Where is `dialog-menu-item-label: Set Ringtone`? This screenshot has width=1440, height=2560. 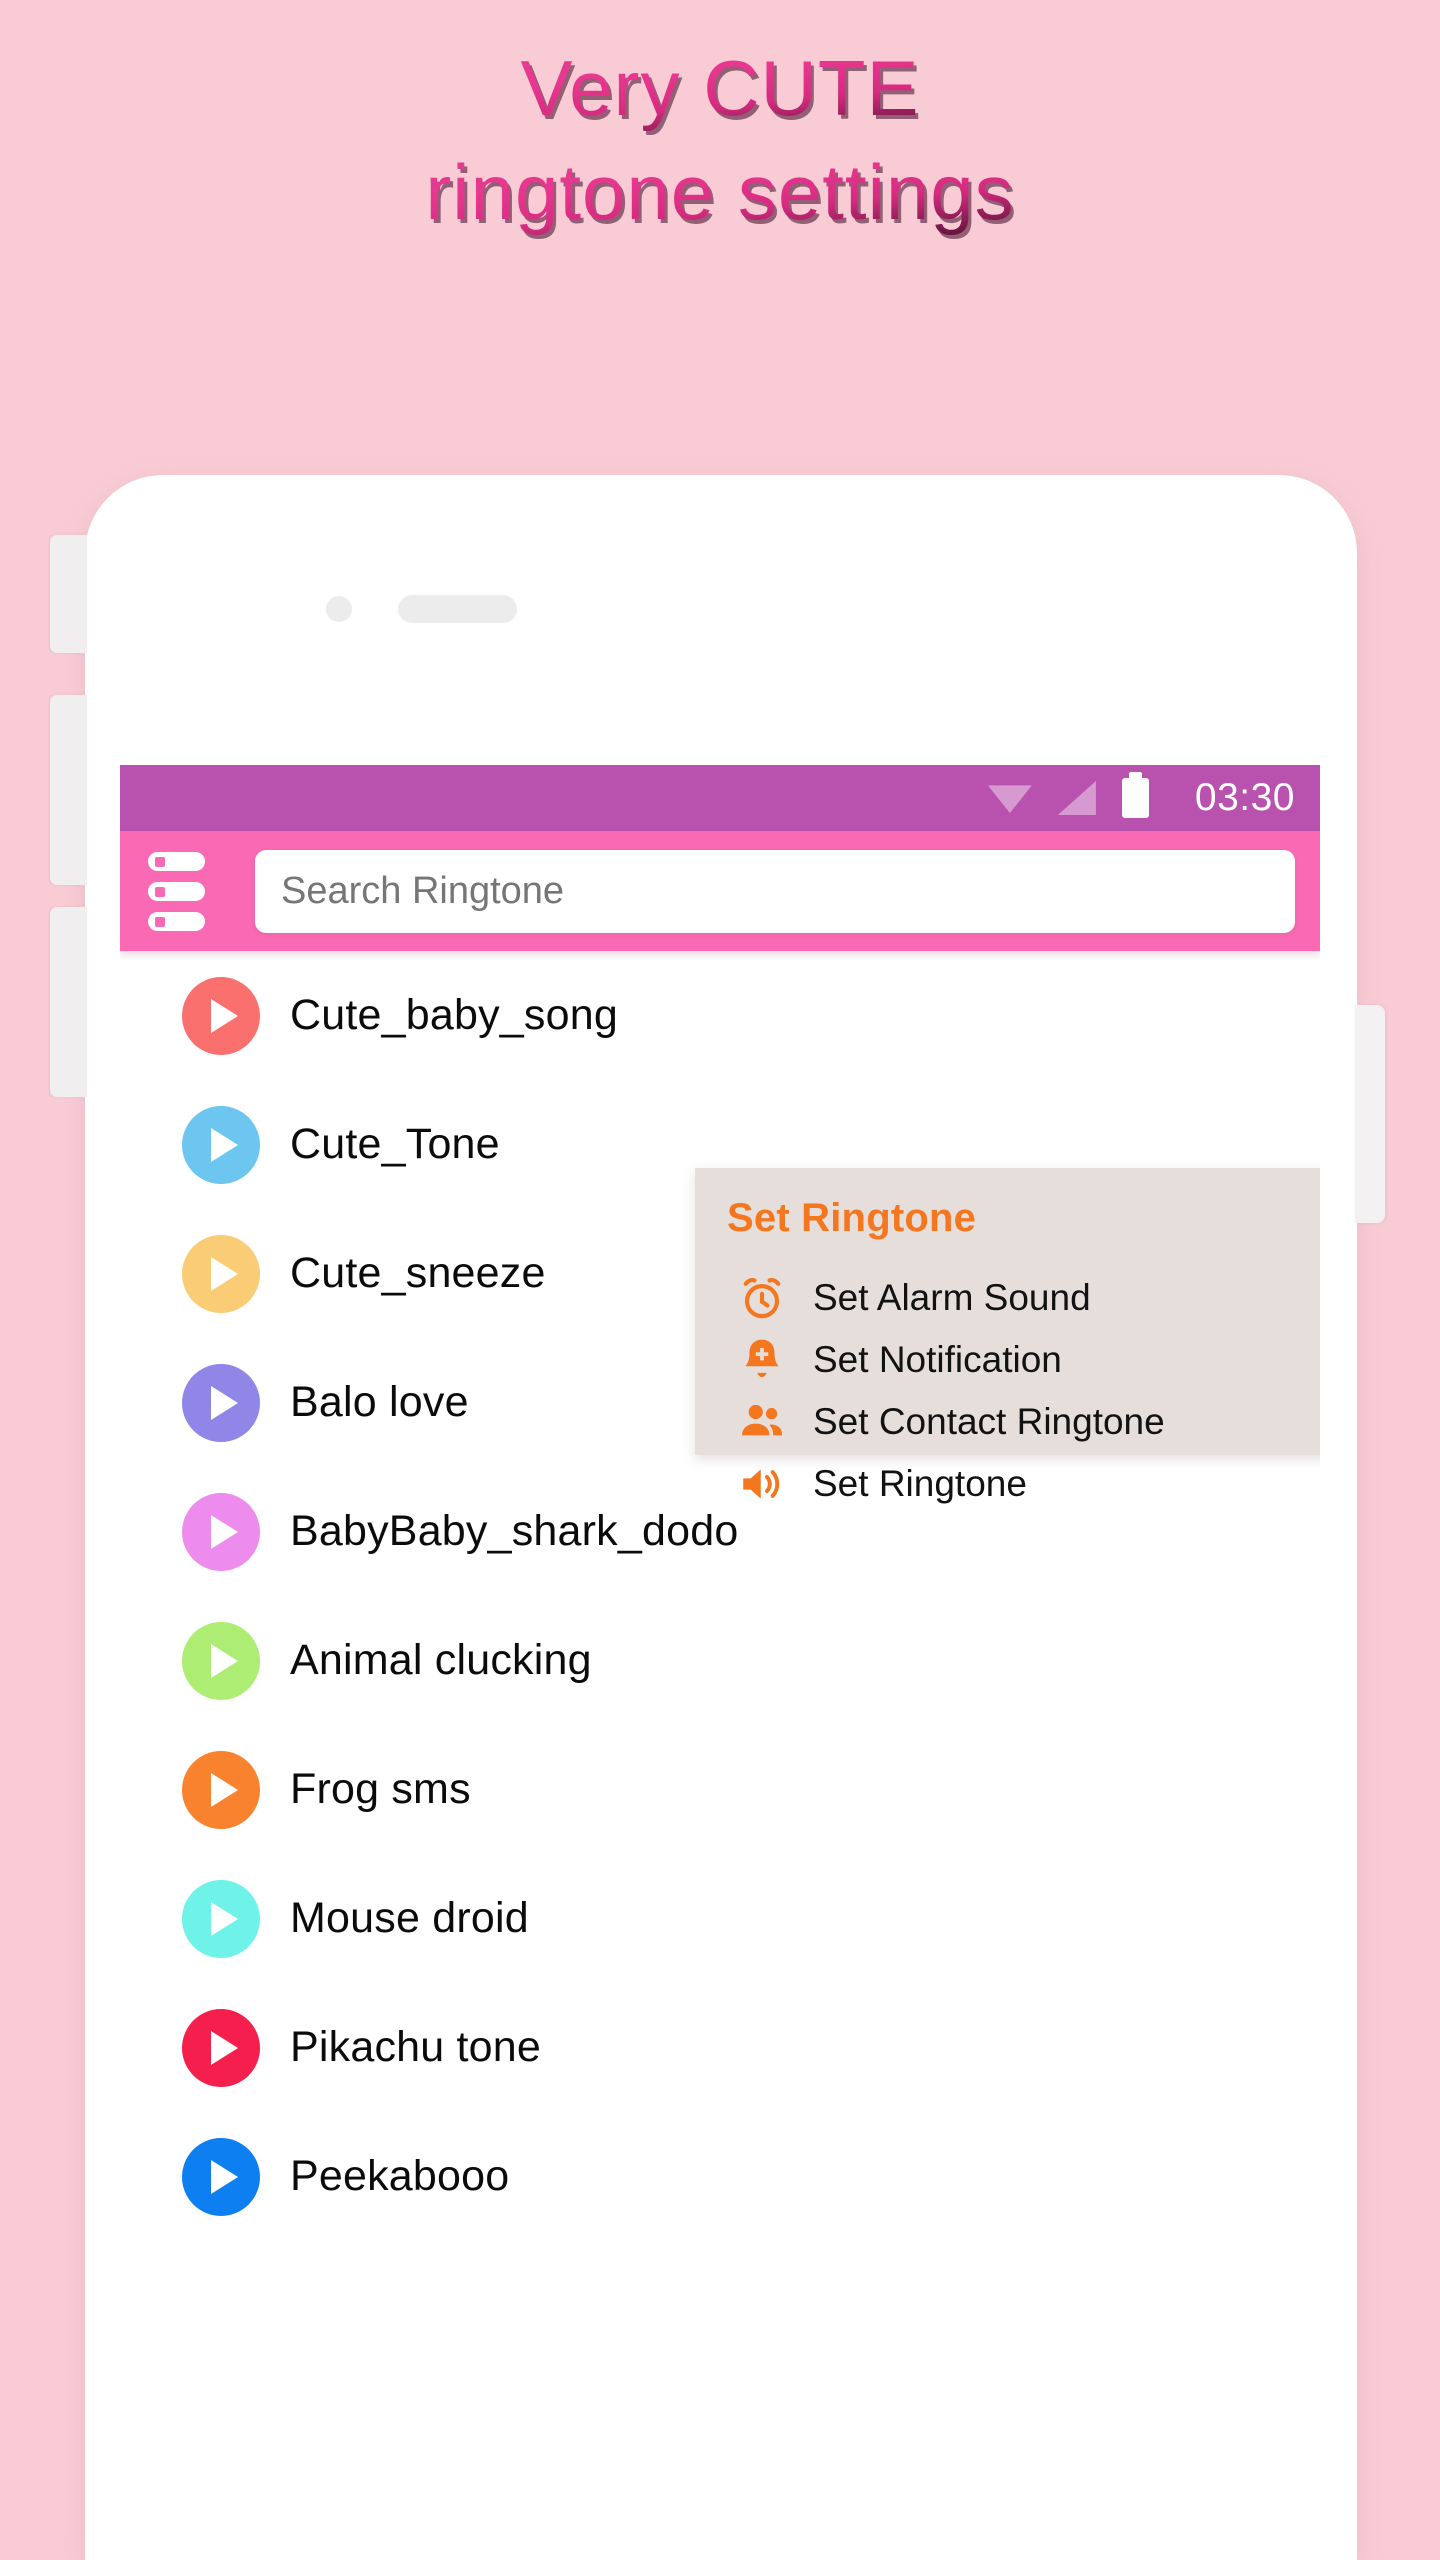
dialog-menu-item-label: Set Ringtone is located at coordinates (920, 1483).